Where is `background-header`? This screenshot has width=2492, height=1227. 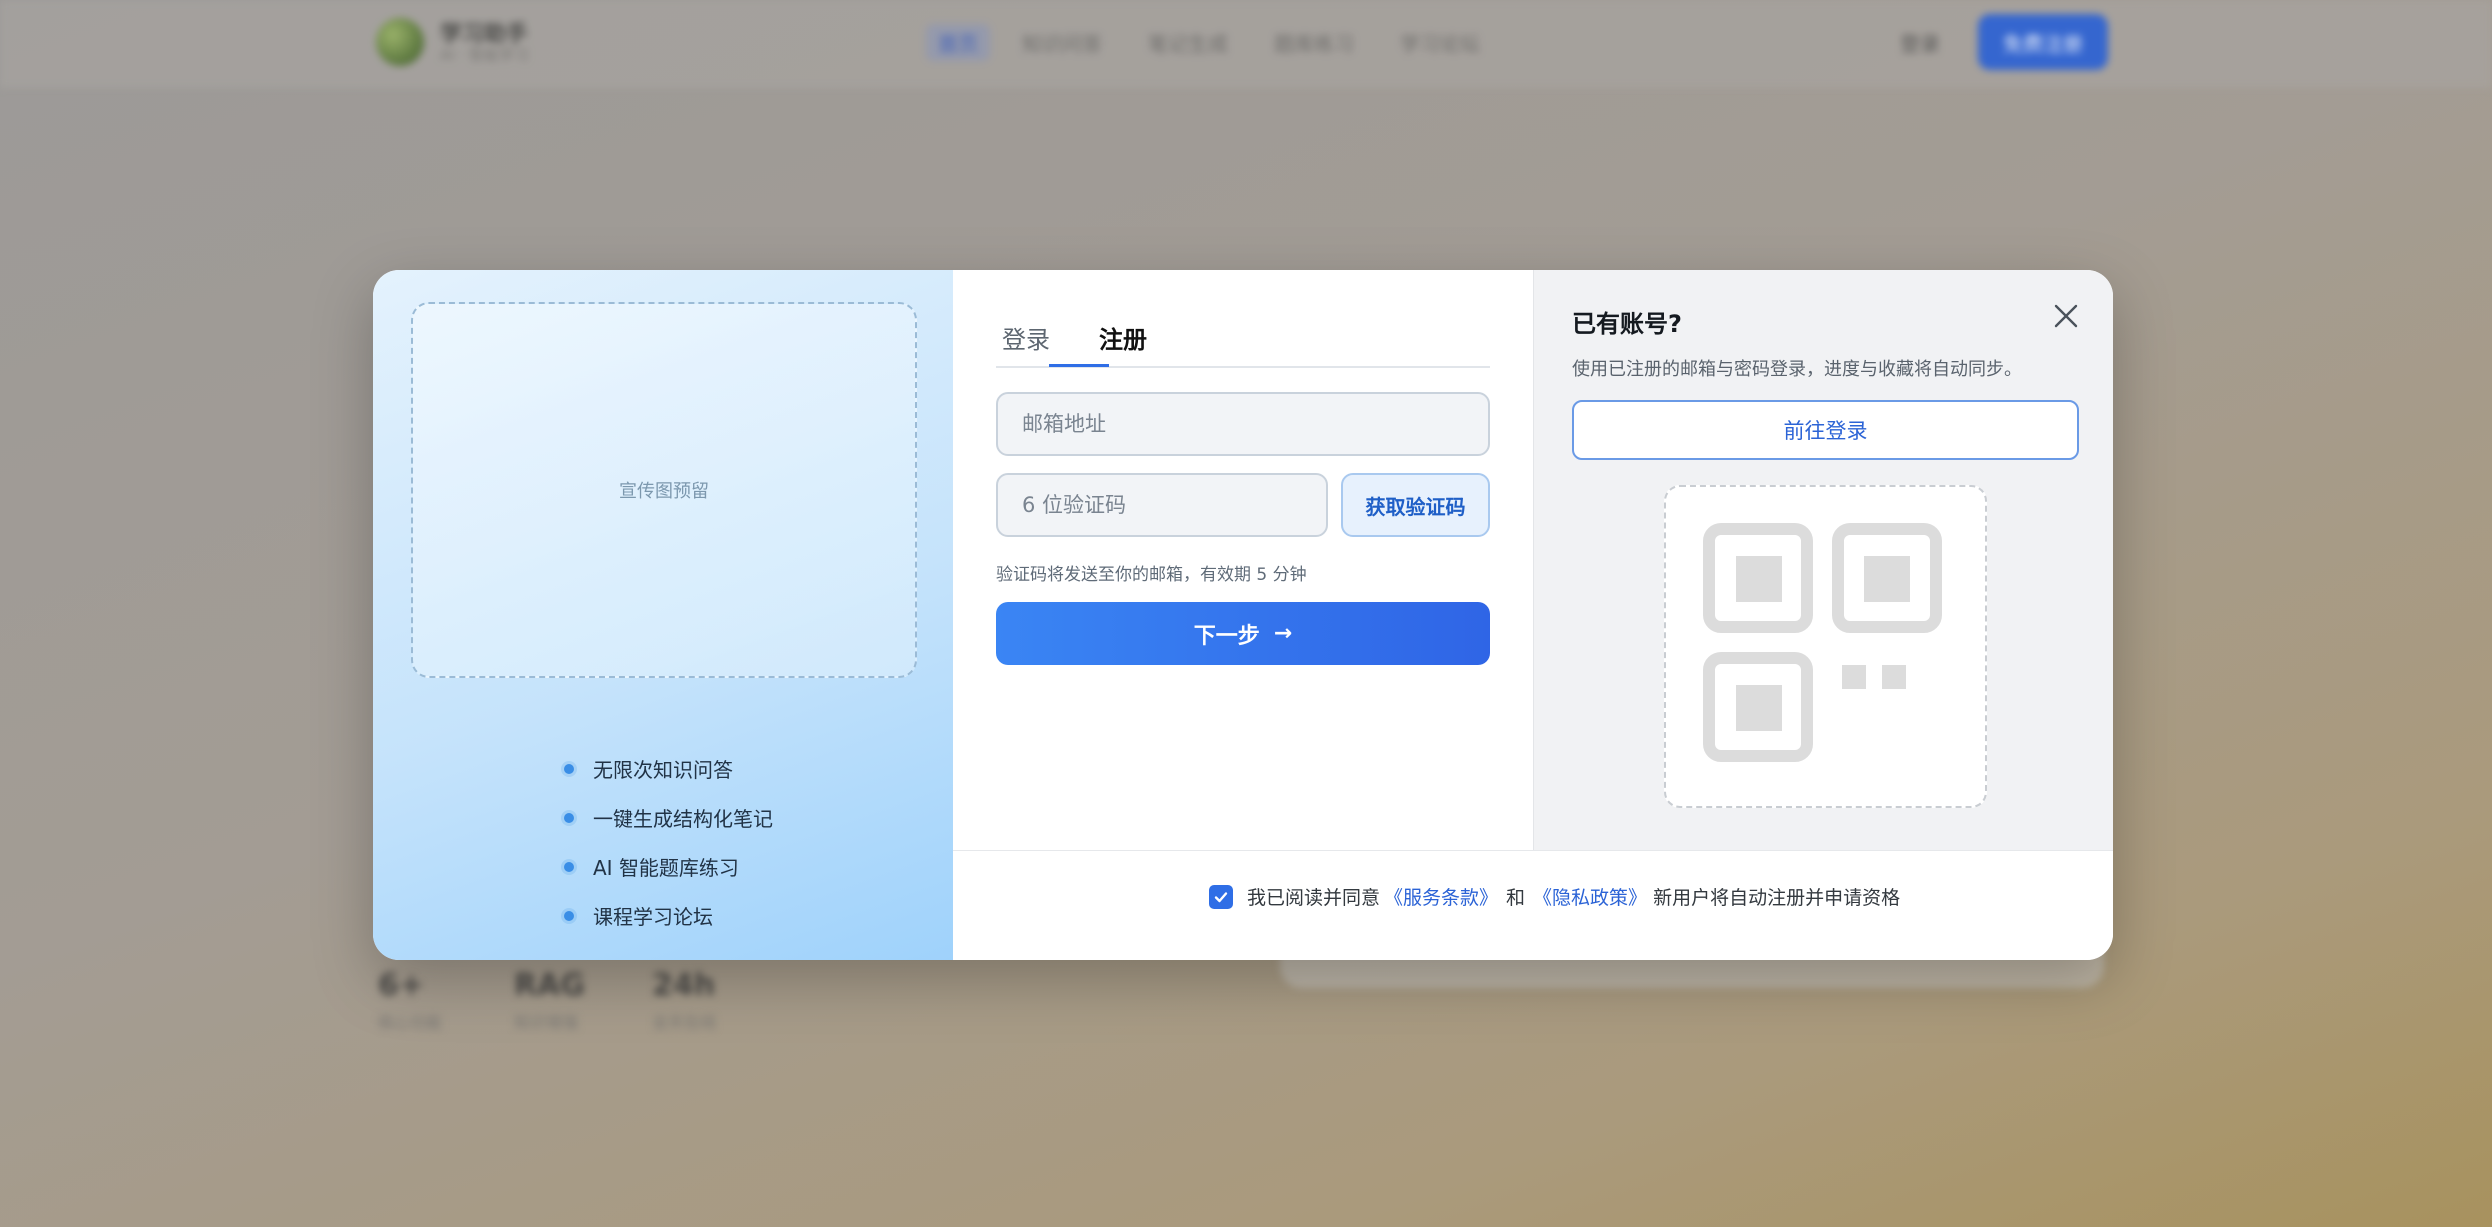 background-header is located at coordinates (1246, 44).